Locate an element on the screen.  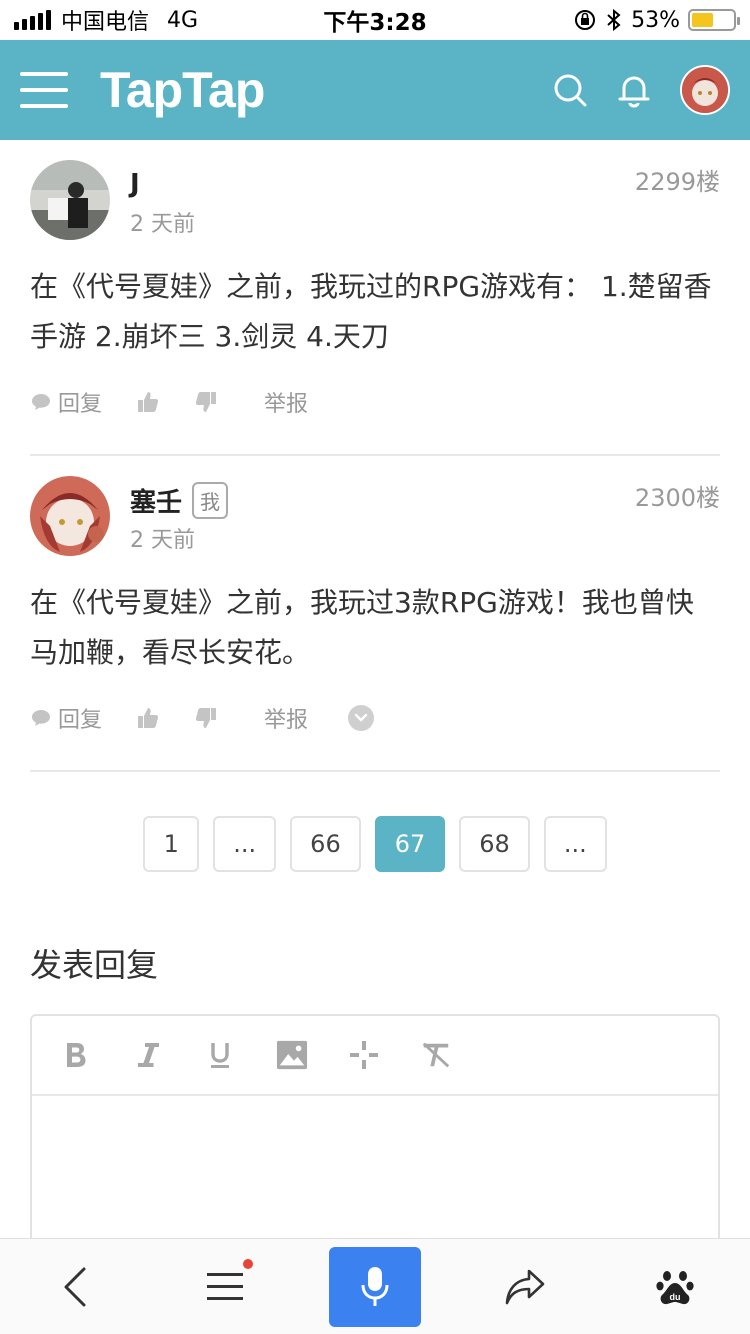
browser-bottom-bar: du is located at coordinates (375, 1286).